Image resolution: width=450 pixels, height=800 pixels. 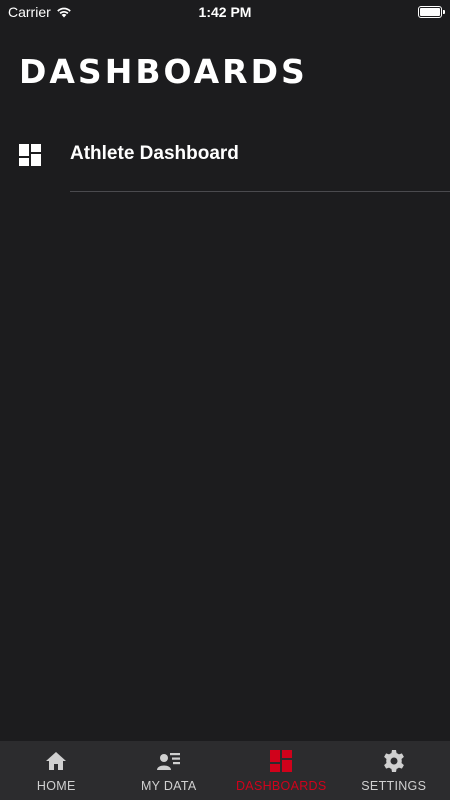 What do you see at coordinates (281, 786) in the screenshot?
I see `tab-label: DASHBOARDS` at bounding box center [281, 786].